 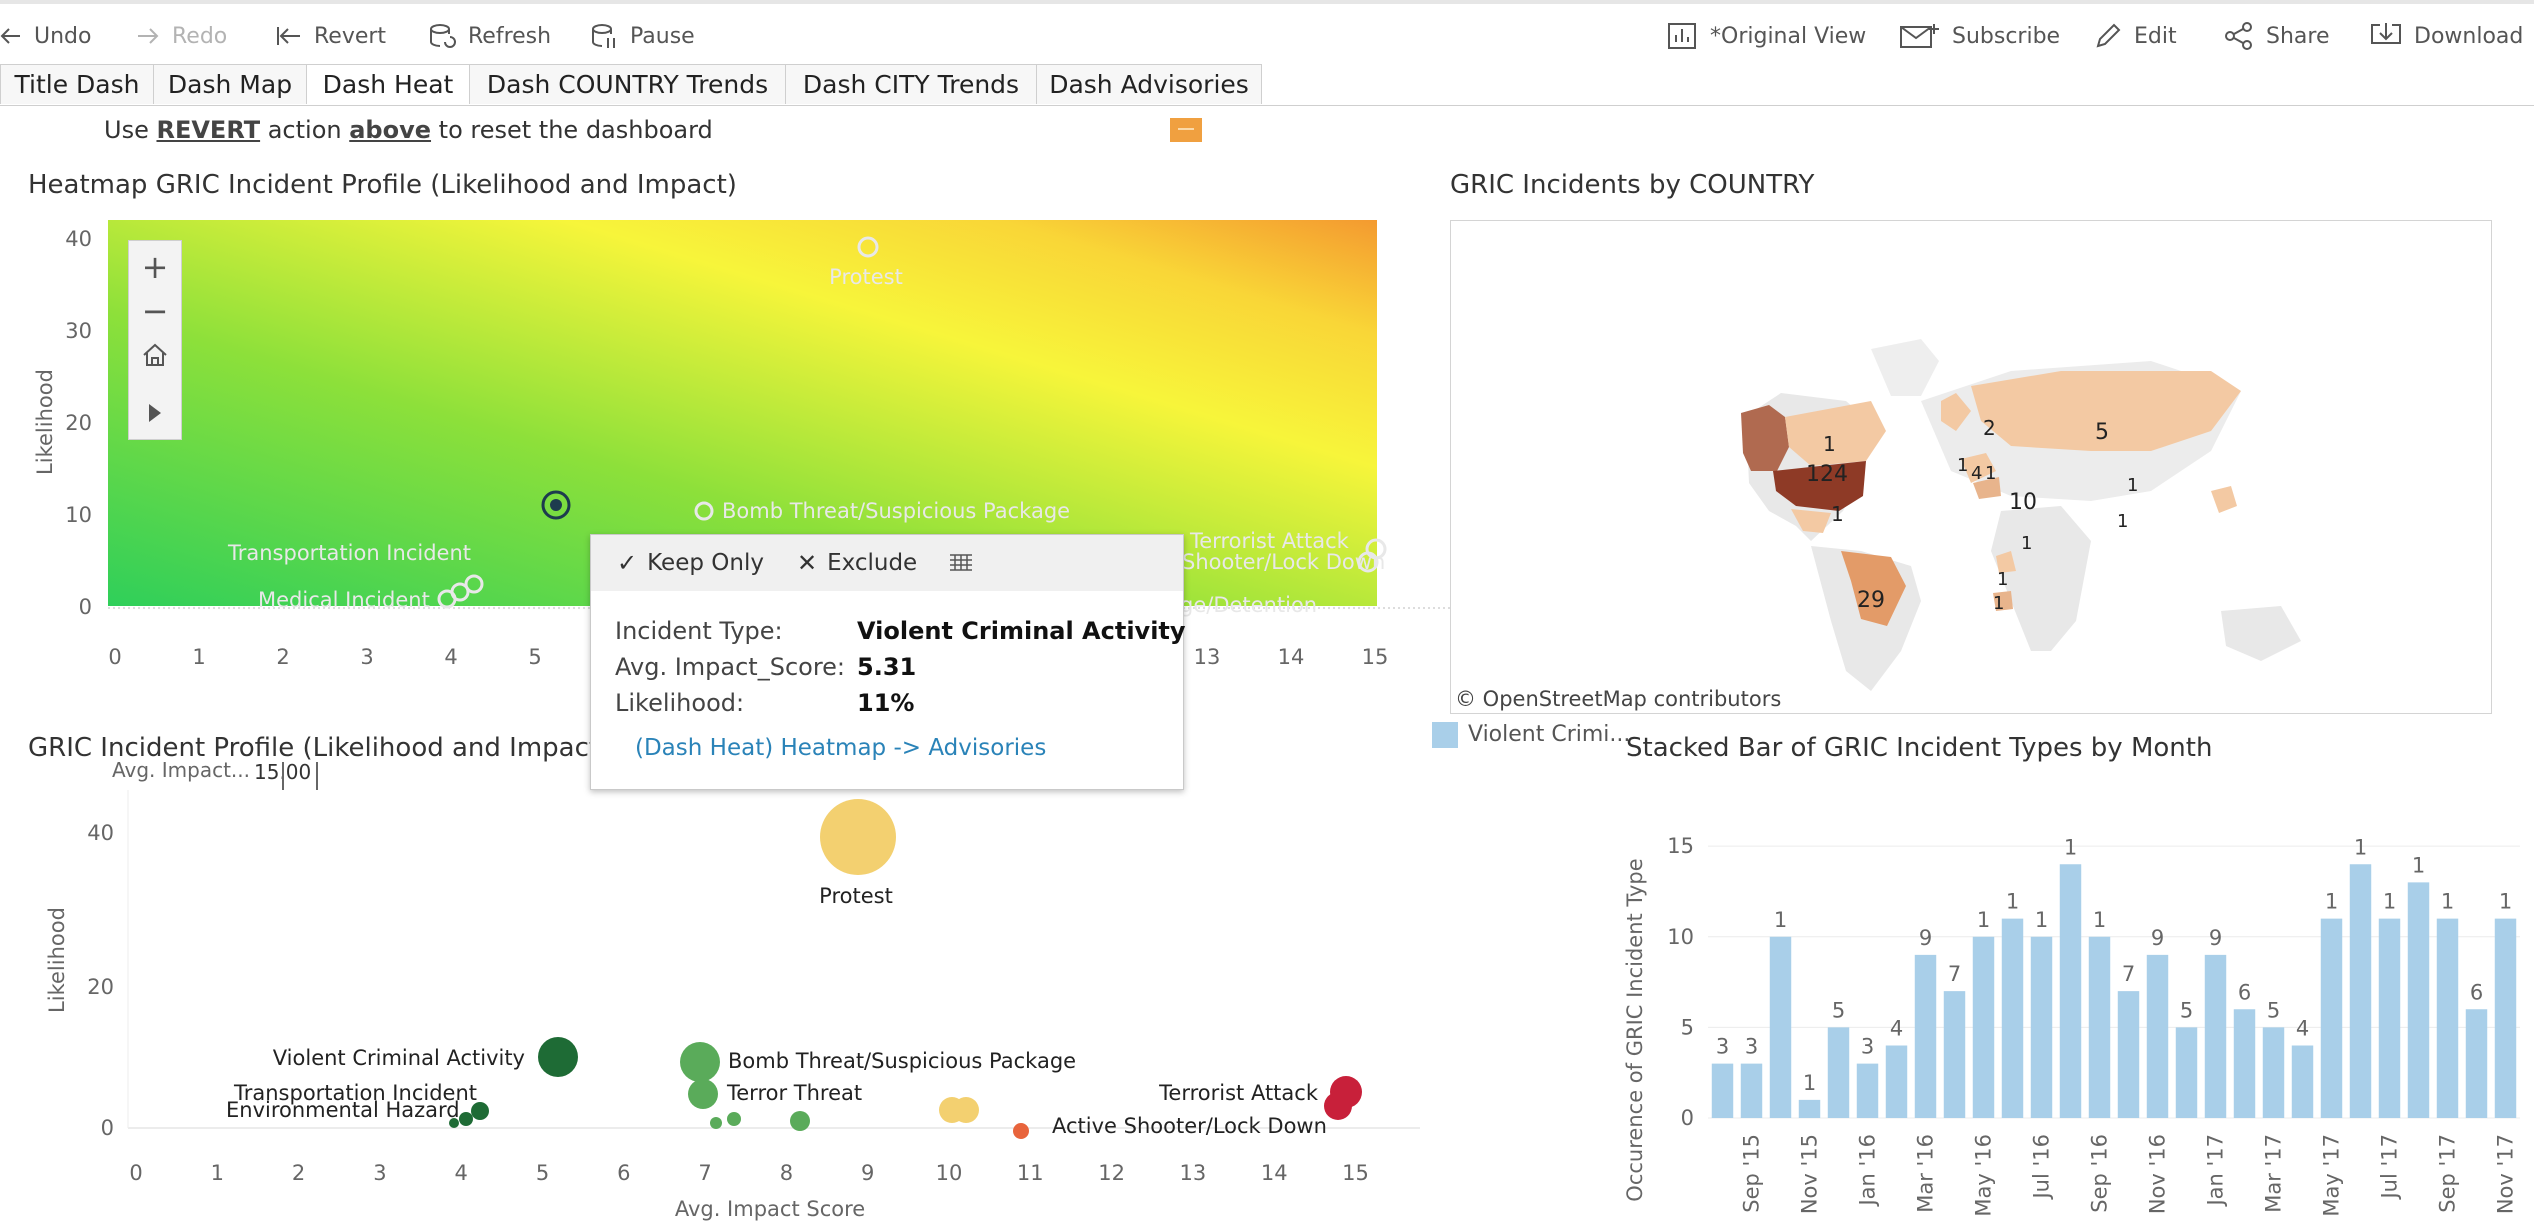 I want to click on transportation-bubble, so click(x=480, y=1111).